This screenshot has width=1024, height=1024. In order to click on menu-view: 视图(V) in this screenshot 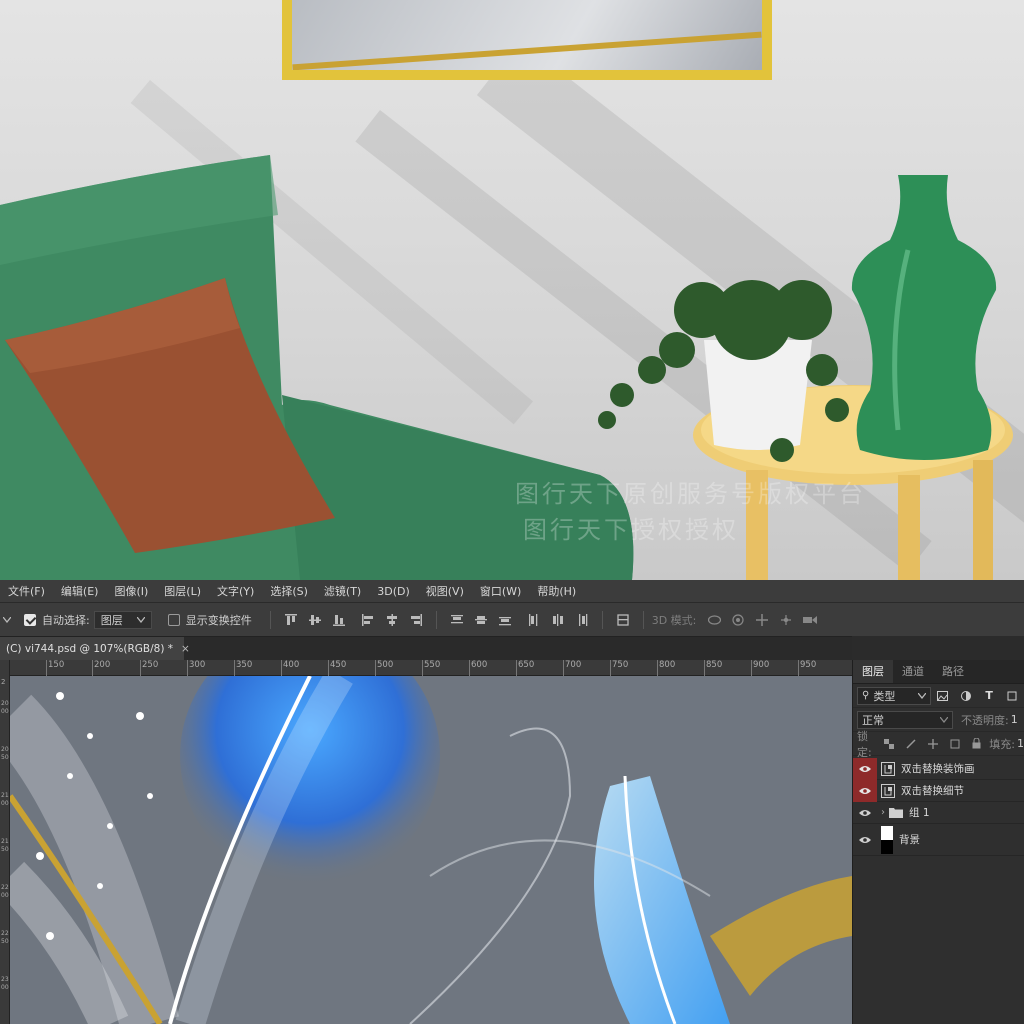, I will do `click(445, 591)`.